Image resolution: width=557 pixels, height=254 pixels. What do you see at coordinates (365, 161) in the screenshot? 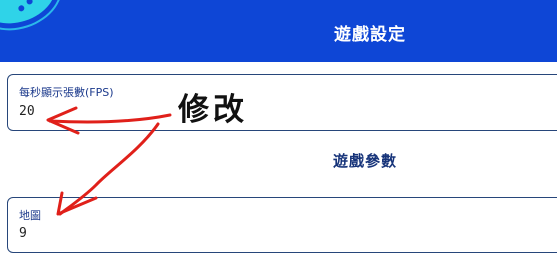
I see `section-title-game-params: 遊戲參數` at bounding box center [365, 161].